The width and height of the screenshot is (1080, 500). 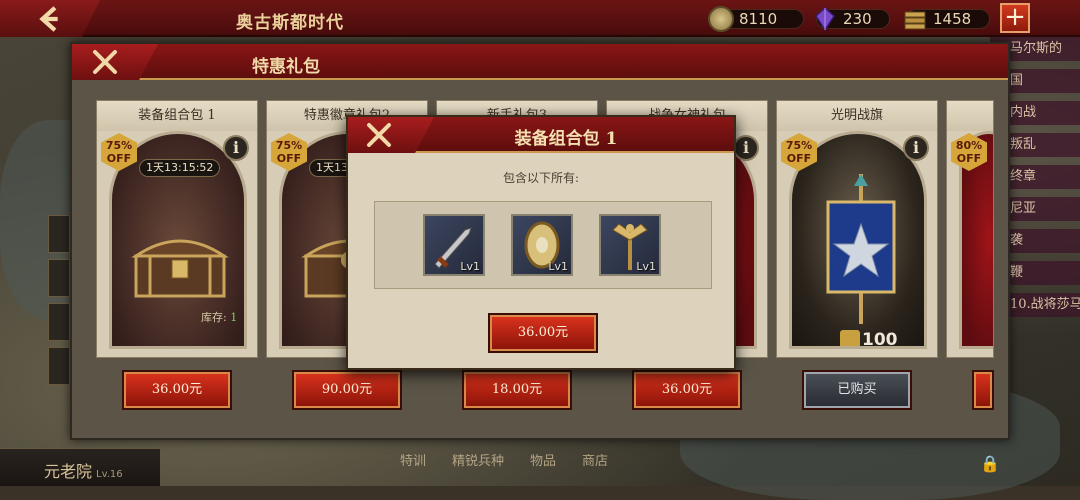 I want to click on countdown-timer: 1天13:15:52, so click(x=180, y=168).